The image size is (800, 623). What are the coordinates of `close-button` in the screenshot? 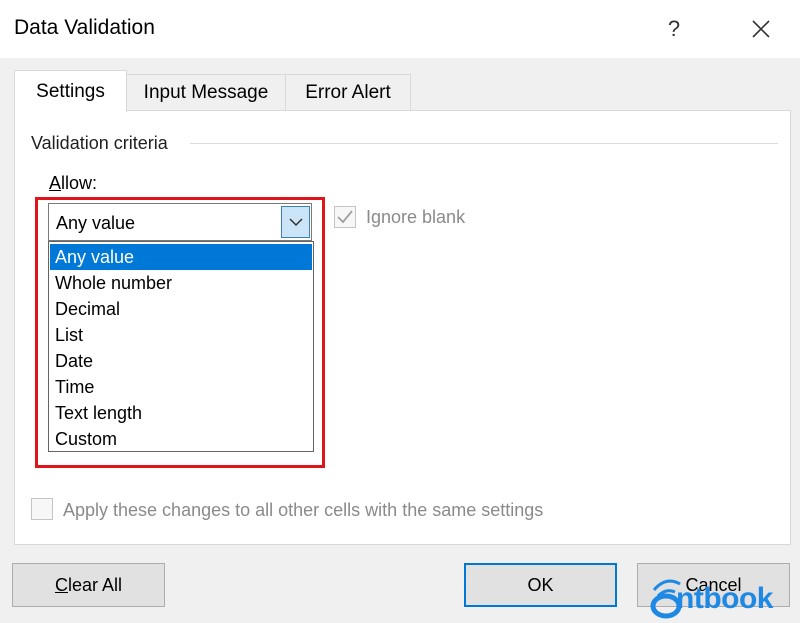 It's located at (761, 29).